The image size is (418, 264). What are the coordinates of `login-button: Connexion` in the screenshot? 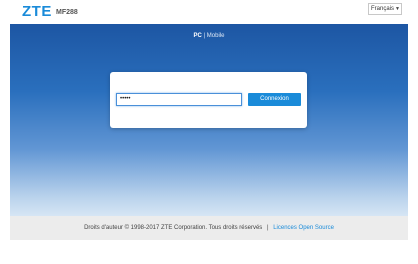 It's located at (274, 99).